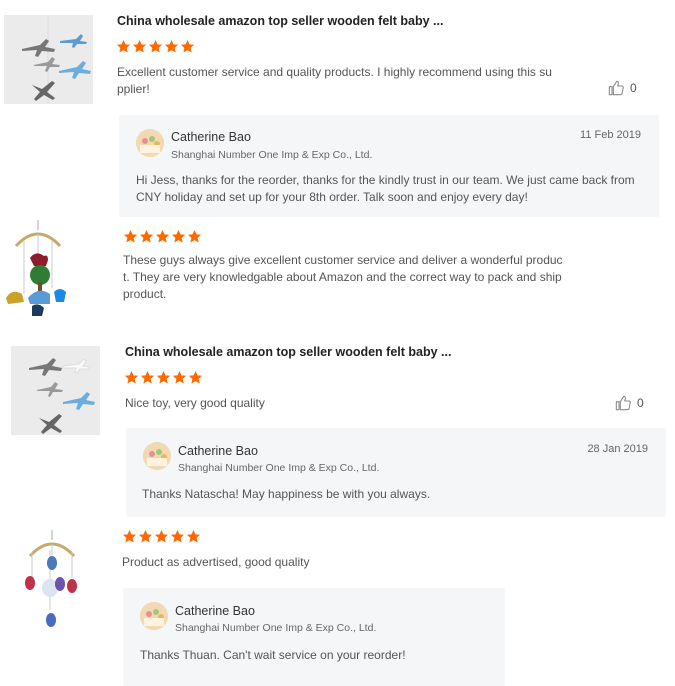  Describe the element at coordinates (216, 562) in the screenshot. I see `review-text: Product as advertised, good quality` at that location.